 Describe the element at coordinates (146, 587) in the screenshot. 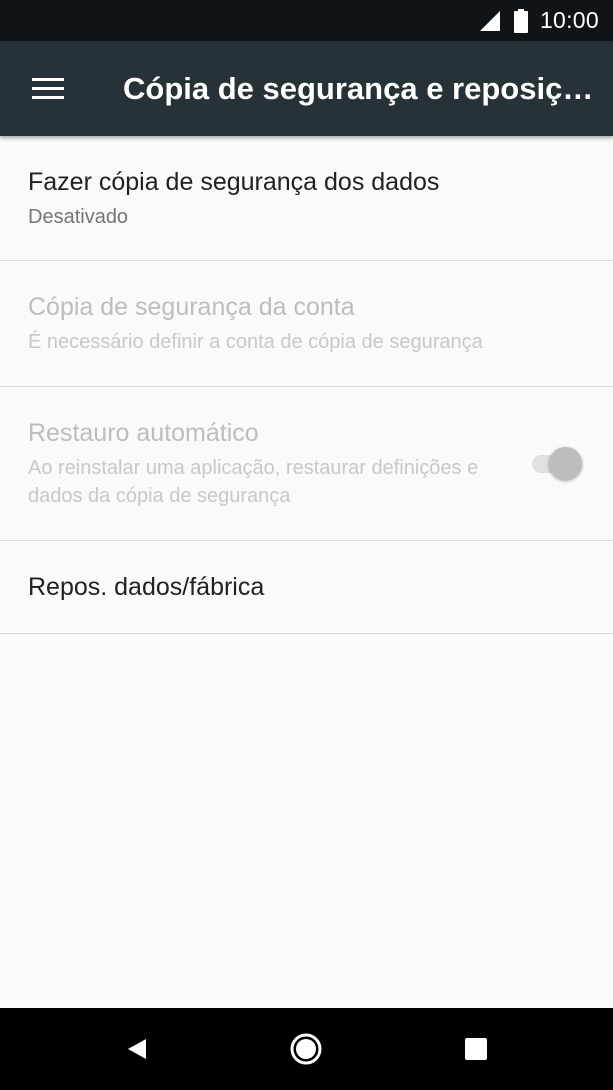

I see `pref-factory-reset-title: Repos. dados/fábrica` at that location.